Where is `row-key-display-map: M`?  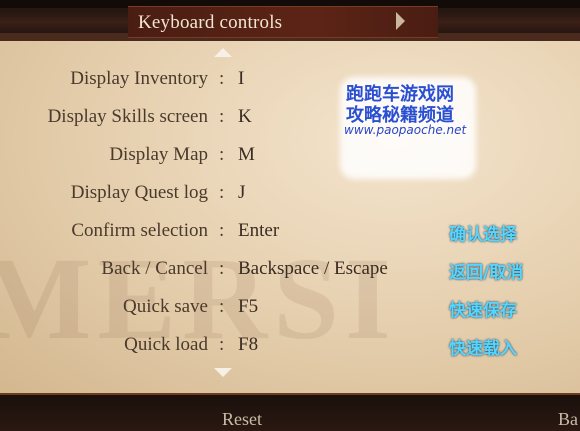 row-key-display-map: M is located at coordinates (246, 155).